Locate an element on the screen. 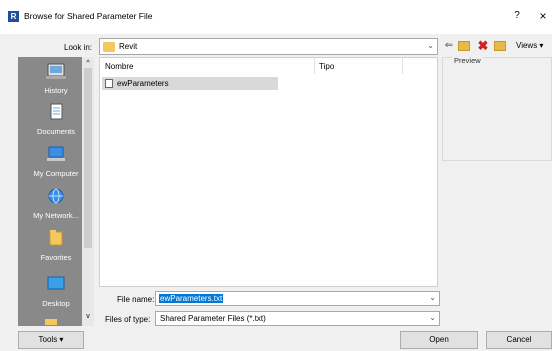  revit-app-icon: R is located at coordinates (13, 16).